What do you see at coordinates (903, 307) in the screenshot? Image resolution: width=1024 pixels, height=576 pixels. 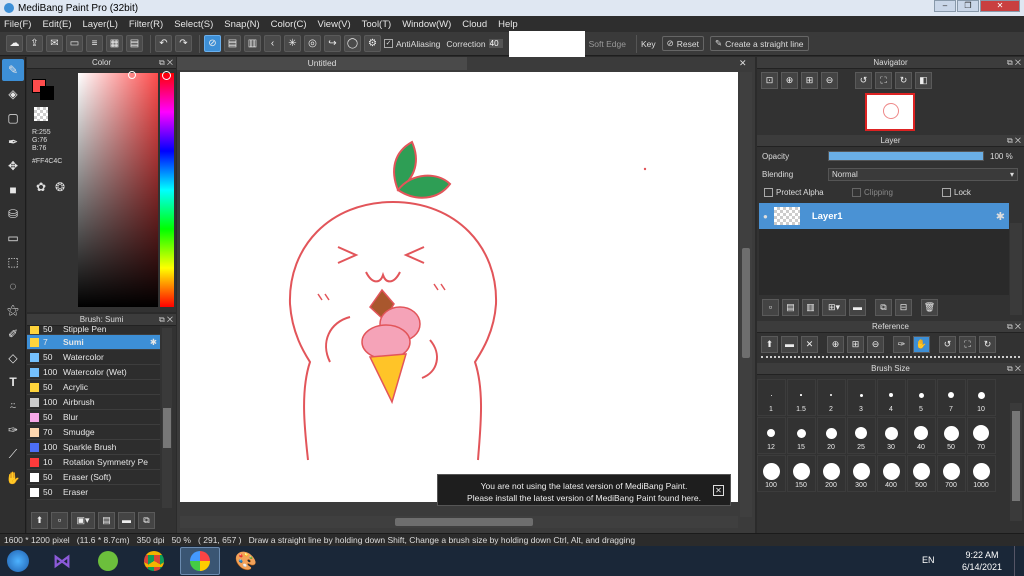 I see `merge-layer-icon: ⊟` at bounding box center [903, 307].